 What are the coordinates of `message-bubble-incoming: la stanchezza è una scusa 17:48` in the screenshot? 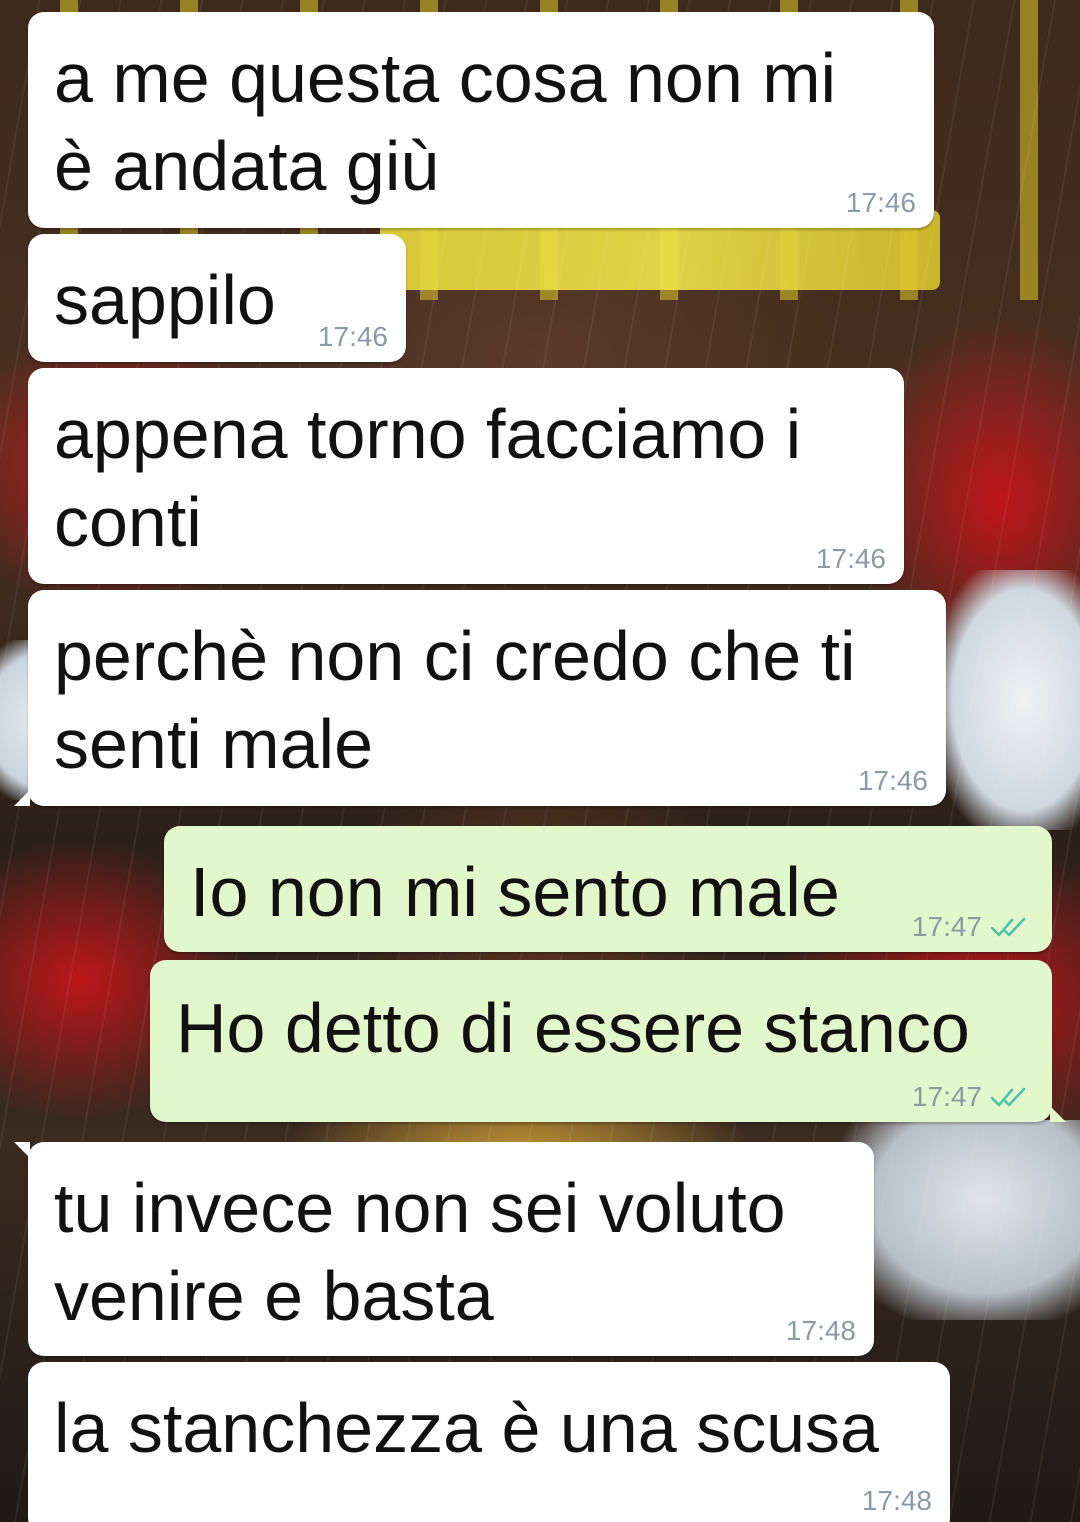 It's located at (489, 1442).